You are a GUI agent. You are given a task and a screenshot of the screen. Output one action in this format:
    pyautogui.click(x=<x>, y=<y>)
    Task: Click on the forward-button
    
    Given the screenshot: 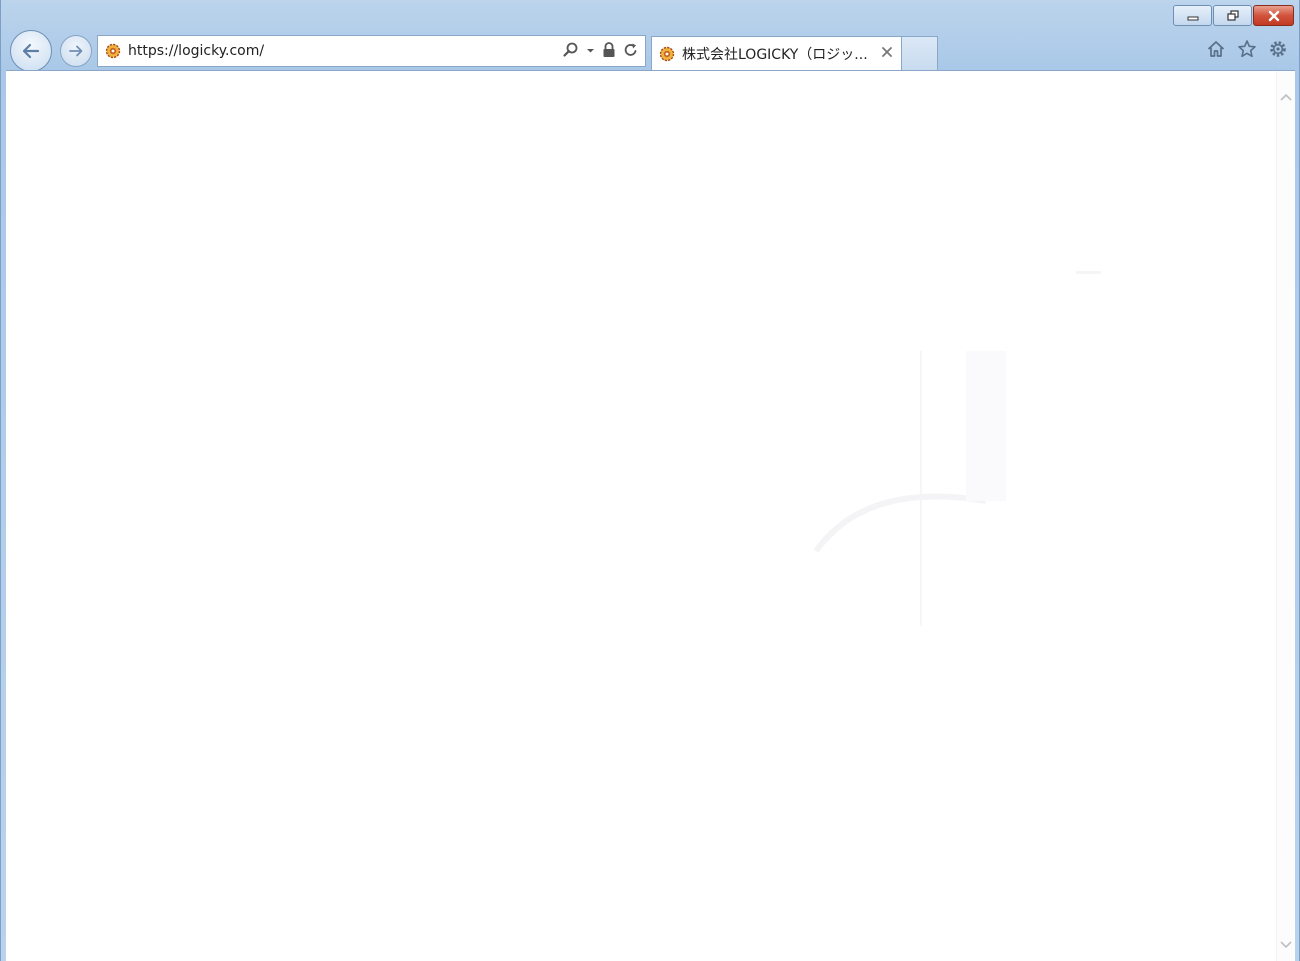 What is the action you would take?
    pyautogui.click(x=76, y=51)
    